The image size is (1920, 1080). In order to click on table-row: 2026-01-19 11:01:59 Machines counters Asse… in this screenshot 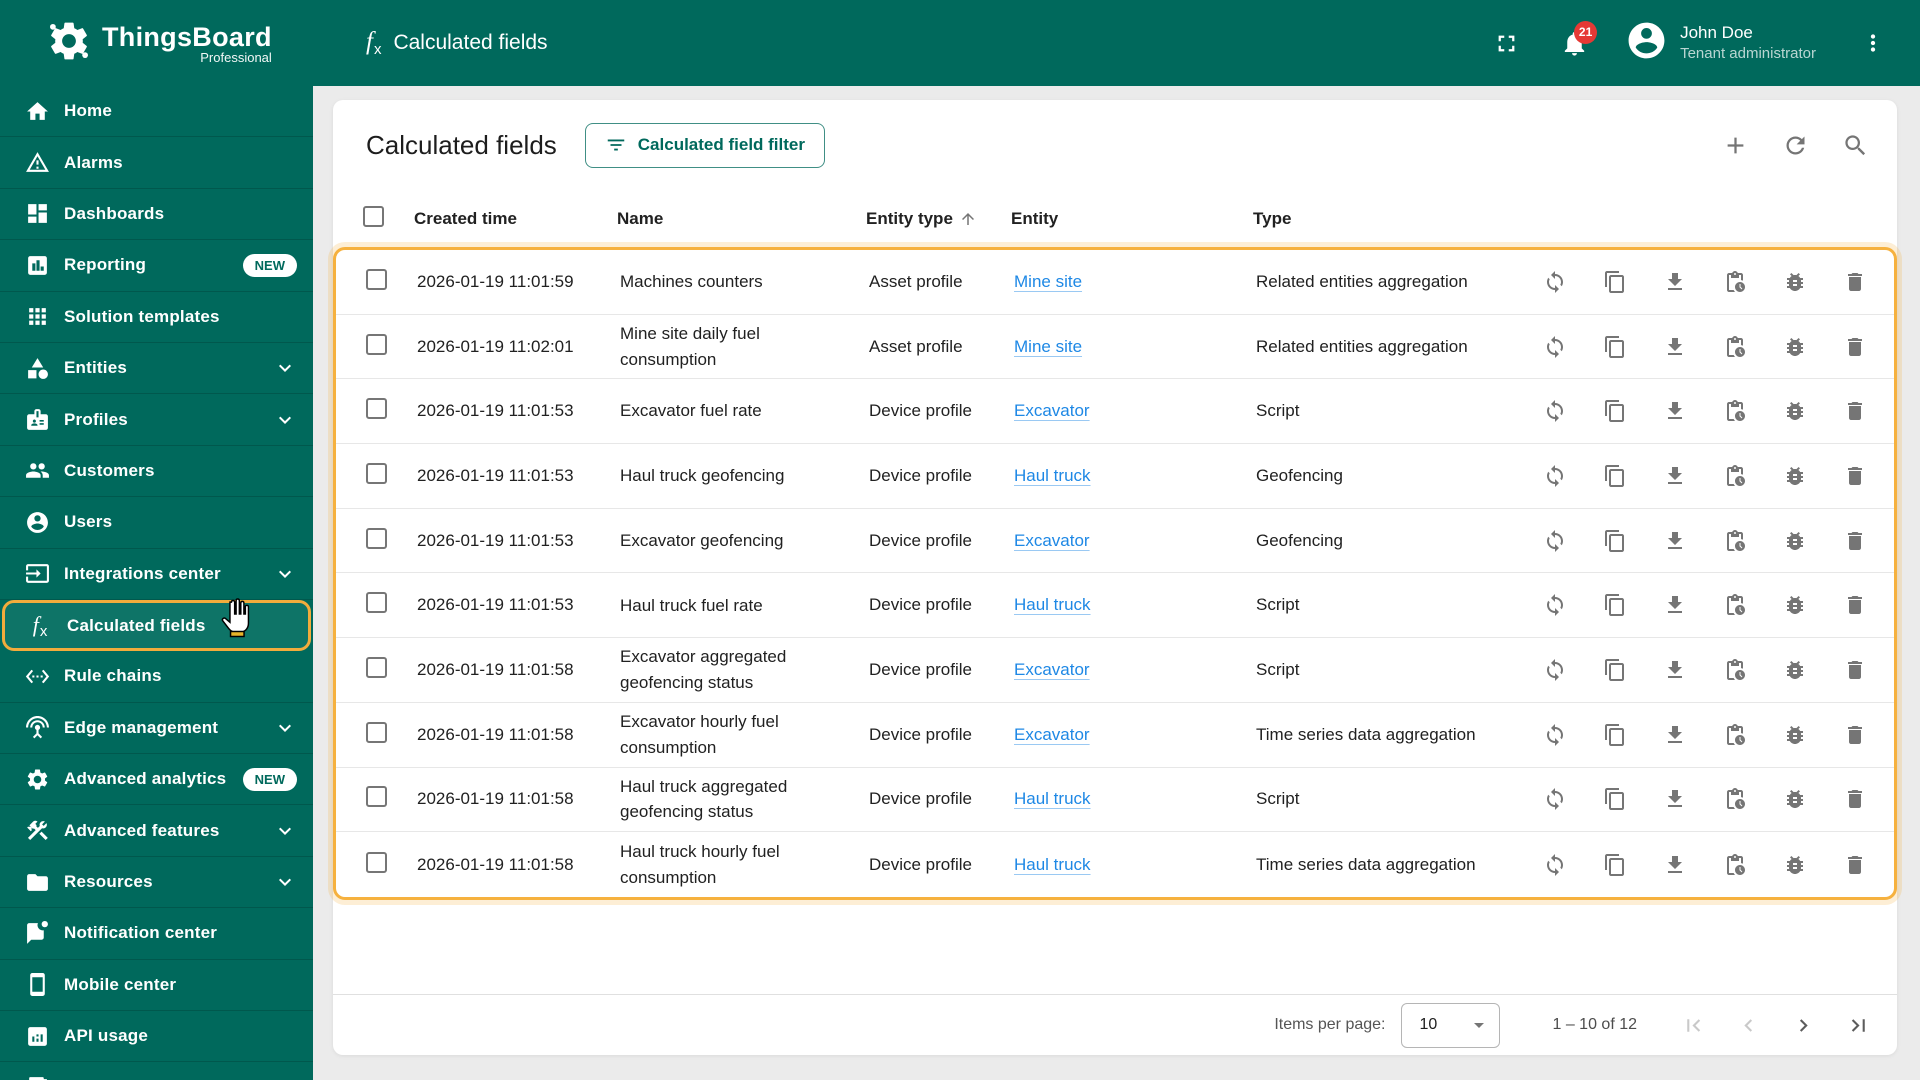, I will do `click(1115, 282)`.